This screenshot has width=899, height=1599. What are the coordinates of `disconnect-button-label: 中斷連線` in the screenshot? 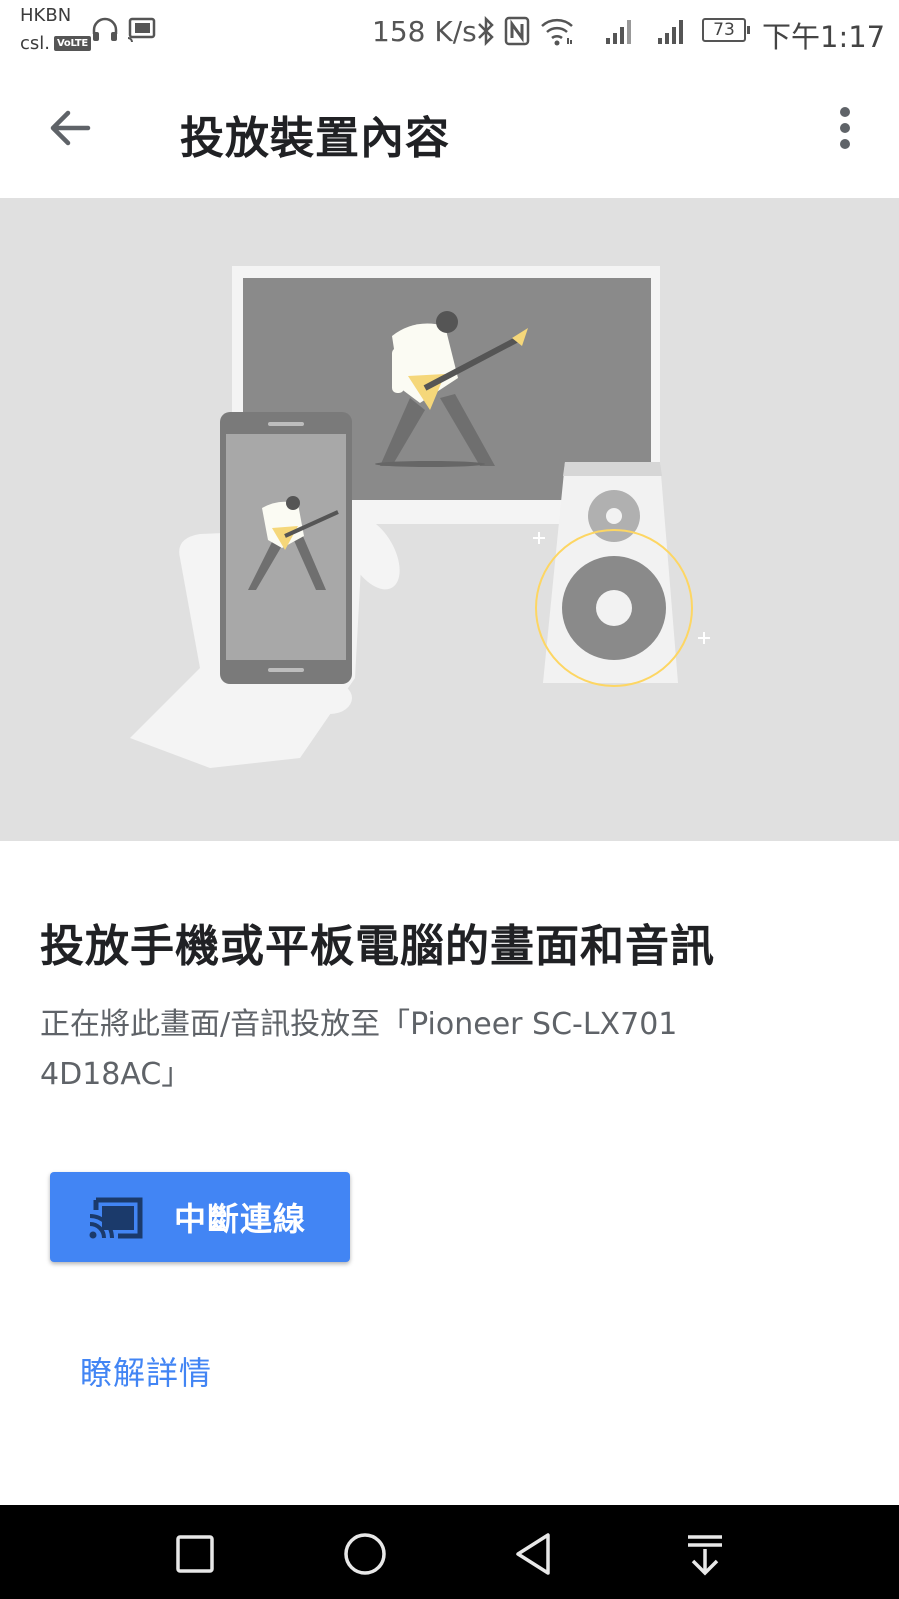 It's located at (240, 1219).